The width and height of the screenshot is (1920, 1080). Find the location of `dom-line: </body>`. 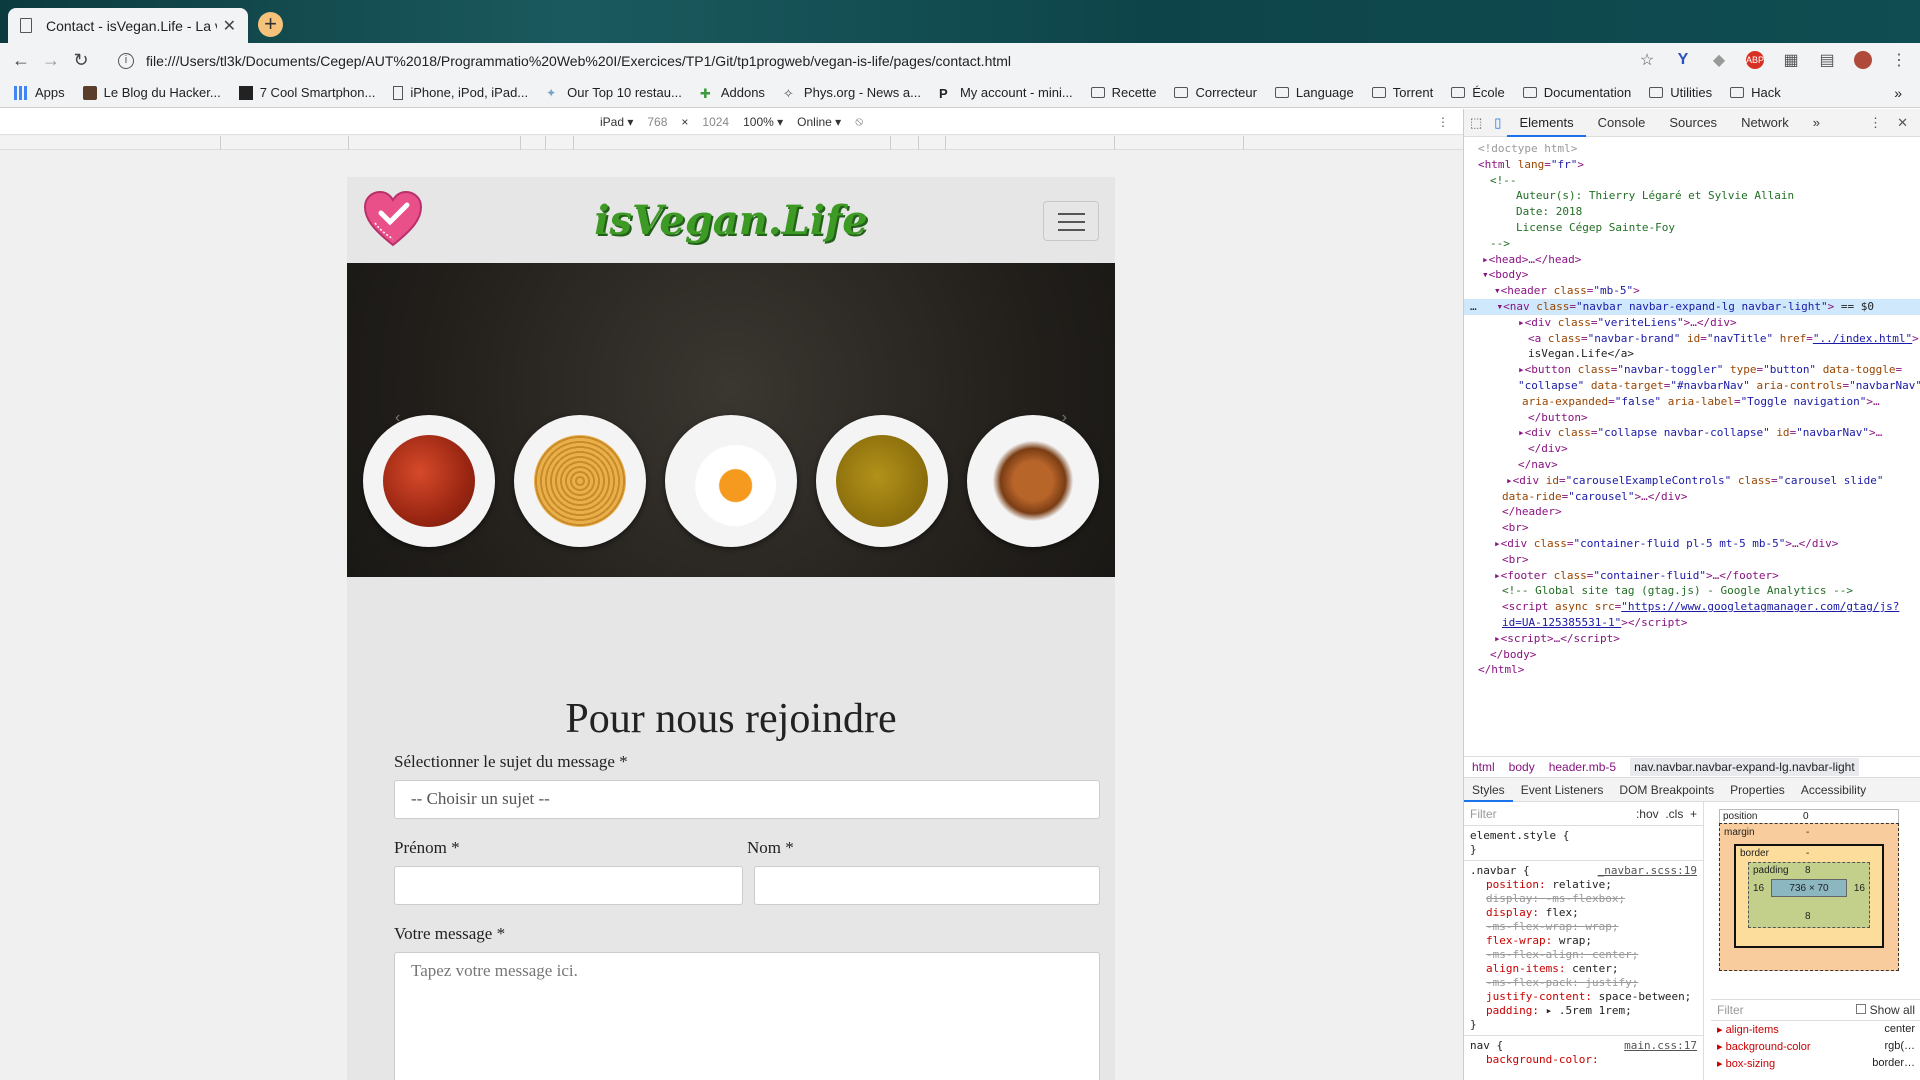

dom-line: </body> is located at coordinates (1692, 655).